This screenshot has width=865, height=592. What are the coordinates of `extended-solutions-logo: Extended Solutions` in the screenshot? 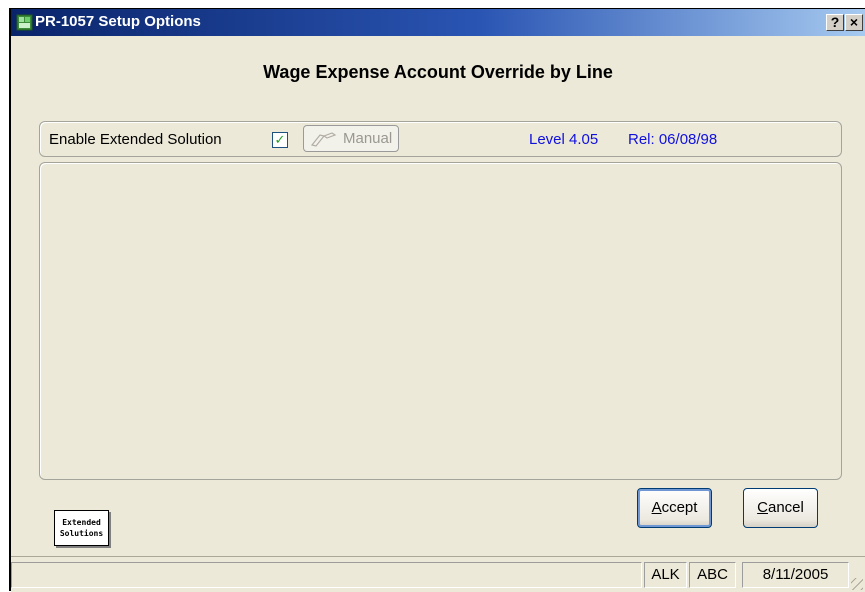 It's located at (81, 528).